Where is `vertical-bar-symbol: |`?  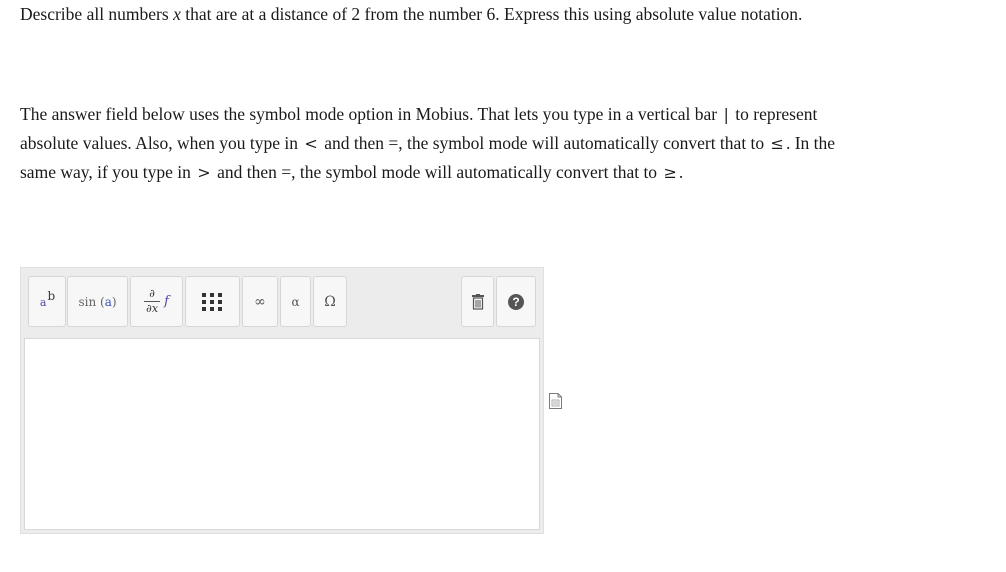
vertical-bar-symbol: | is located at coordinates (726, 114).